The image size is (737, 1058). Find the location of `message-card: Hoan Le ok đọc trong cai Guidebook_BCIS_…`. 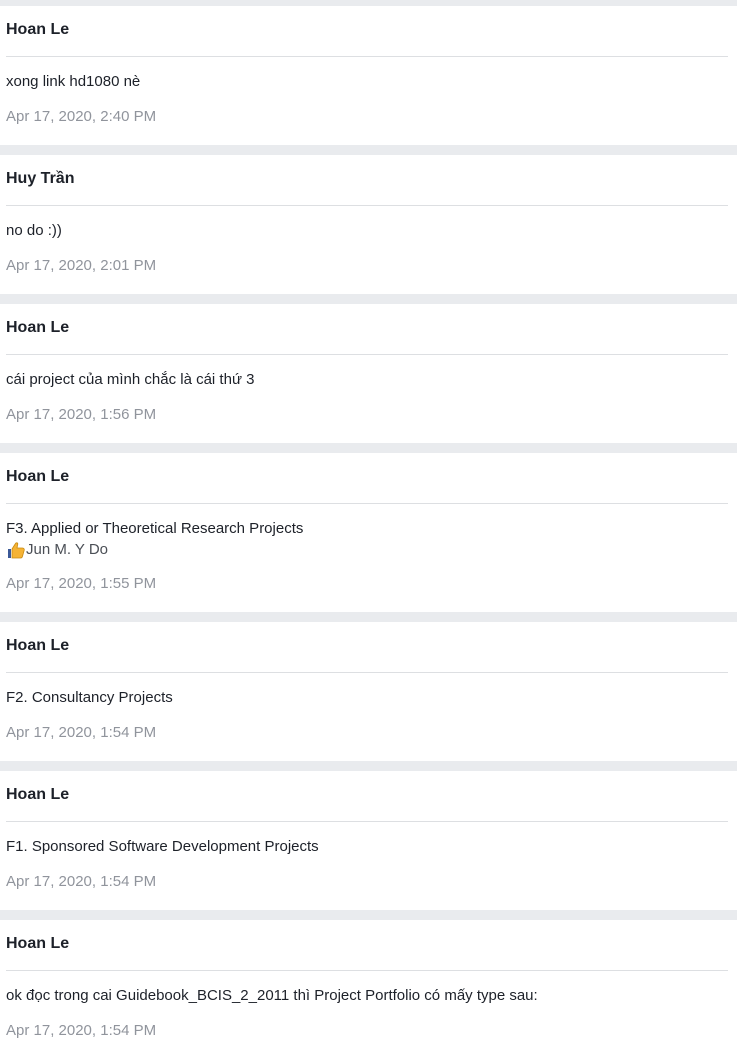

message-card: Hoan Le ok đọc trong cai Guidebook_BCIS_… is located at coordinates (368, 989).